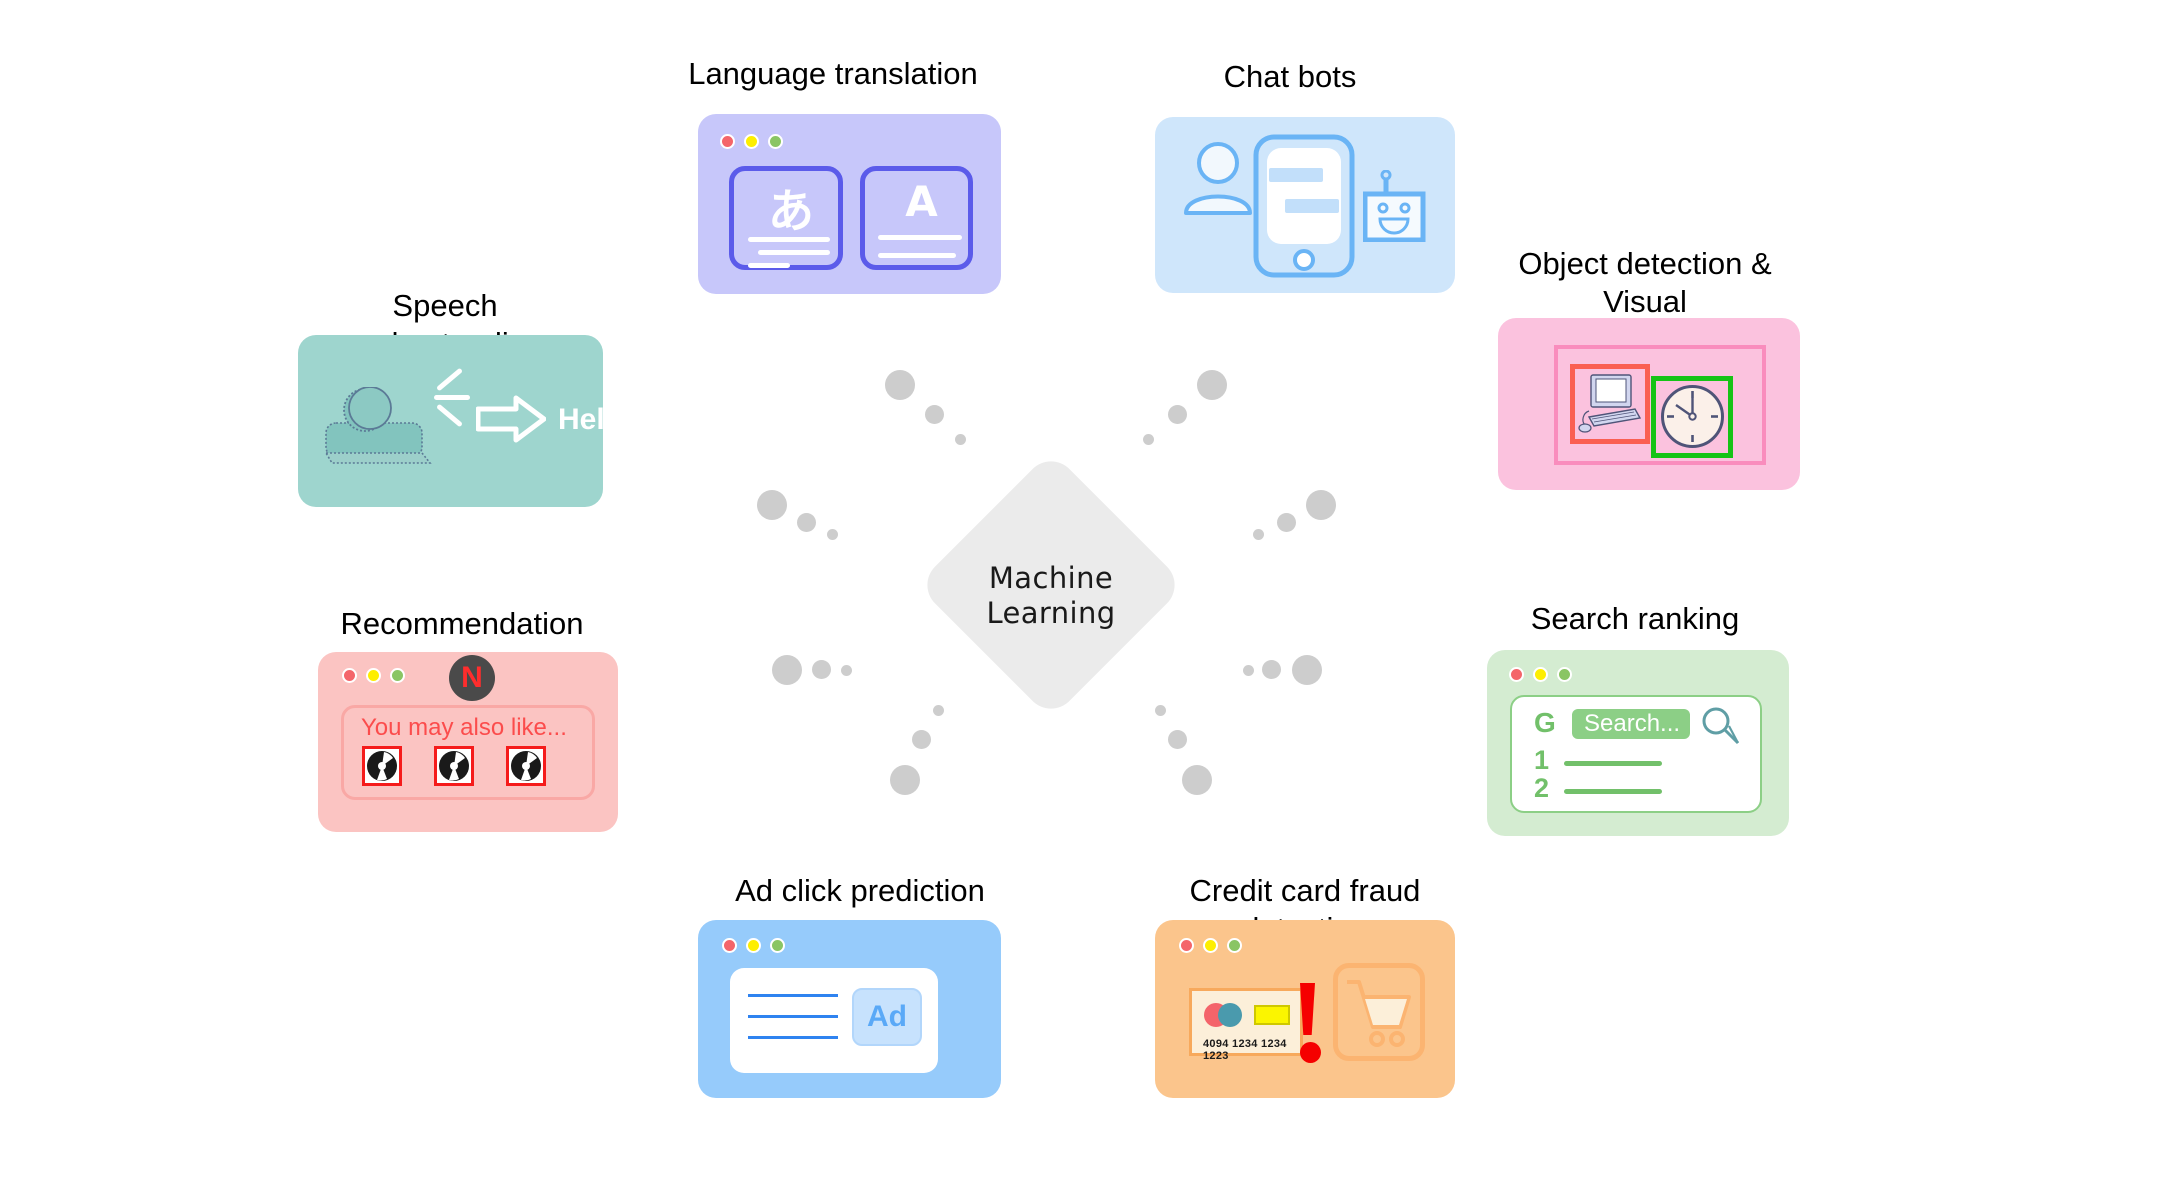  I want to click on language-translation-card: あ A, so click(849, 204).